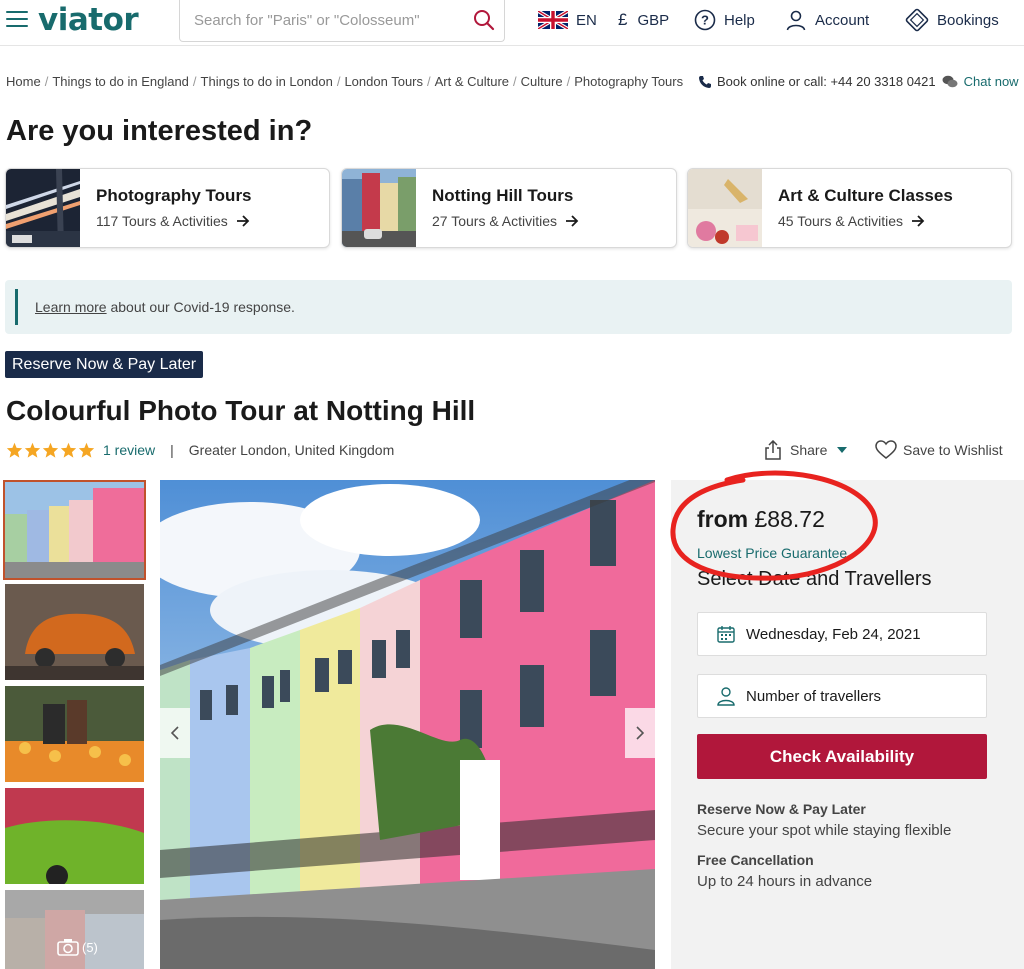 The image size is (1024, 969). I want to click on category-card-notting-hill: Notting Hill Tours 27 Tours & Activities, so click(509, 208).